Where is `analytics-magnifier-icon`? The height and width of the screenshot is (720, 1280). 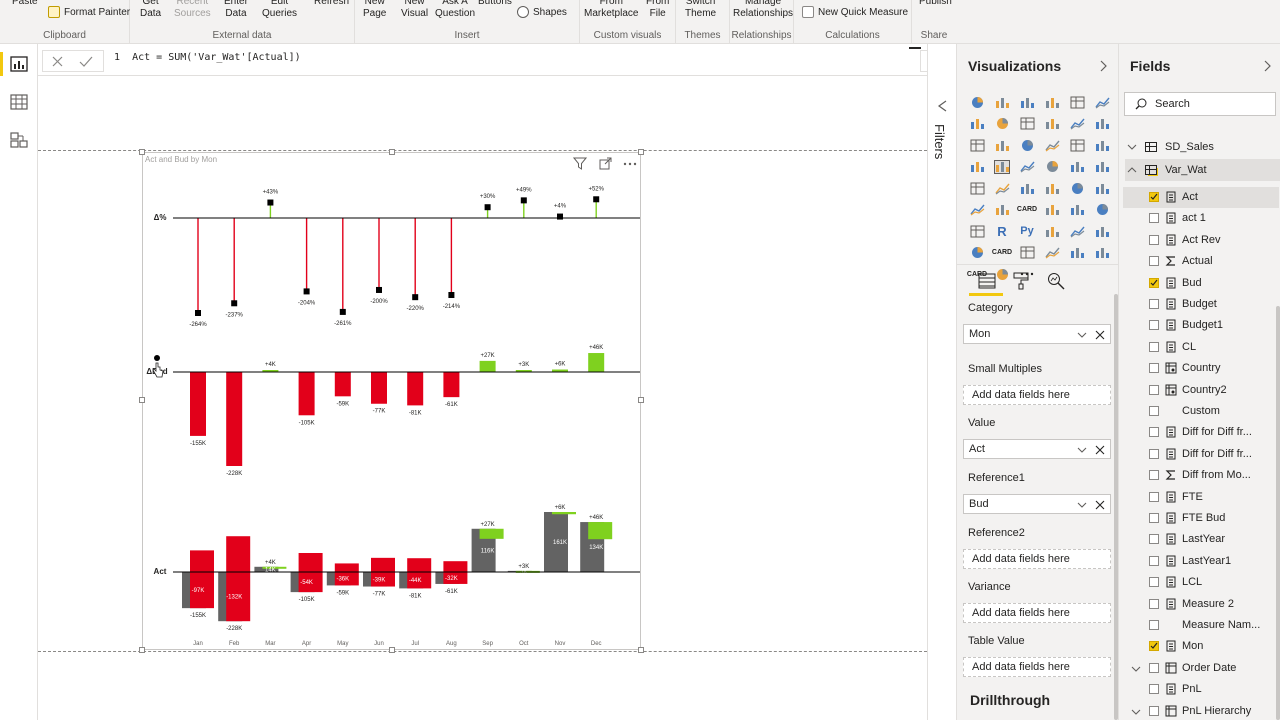
analytics-magnifier-icon is located at coordinates (1056, 281).